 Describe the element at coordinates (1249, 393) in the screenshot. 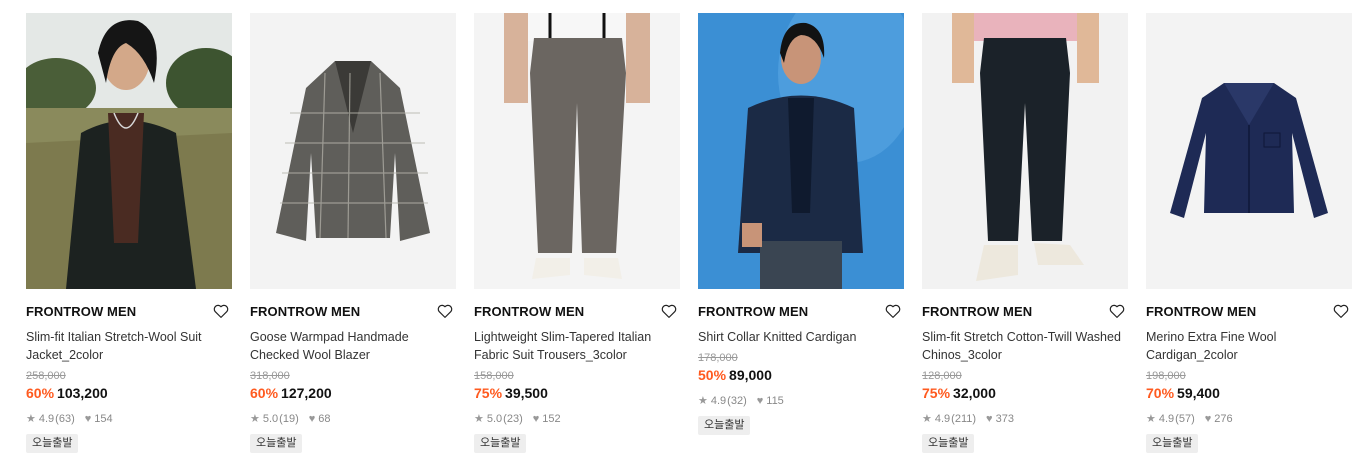

I see `price-row: 70% 59,400` at that location.